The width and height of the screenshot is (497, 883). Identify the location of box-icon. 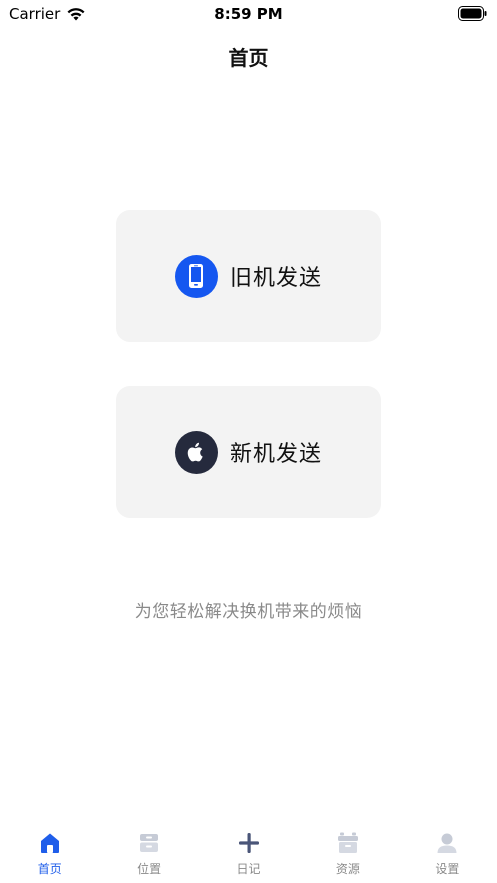
(149, 843).